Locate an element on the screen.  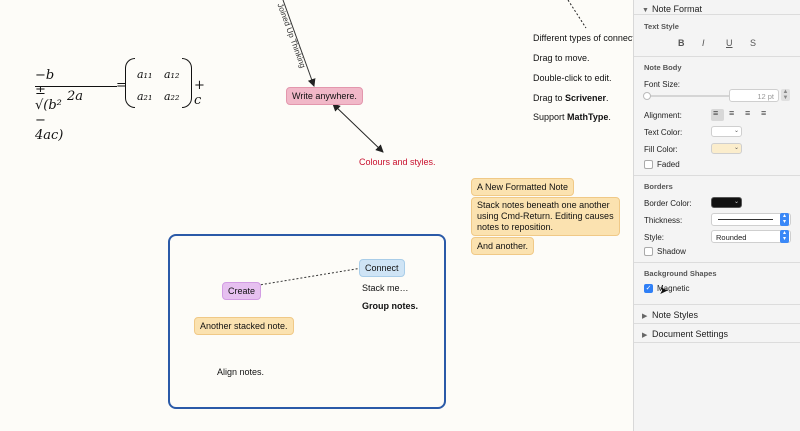
note-support-mathtype: Support MathType. is located at coordinates (572, 117).